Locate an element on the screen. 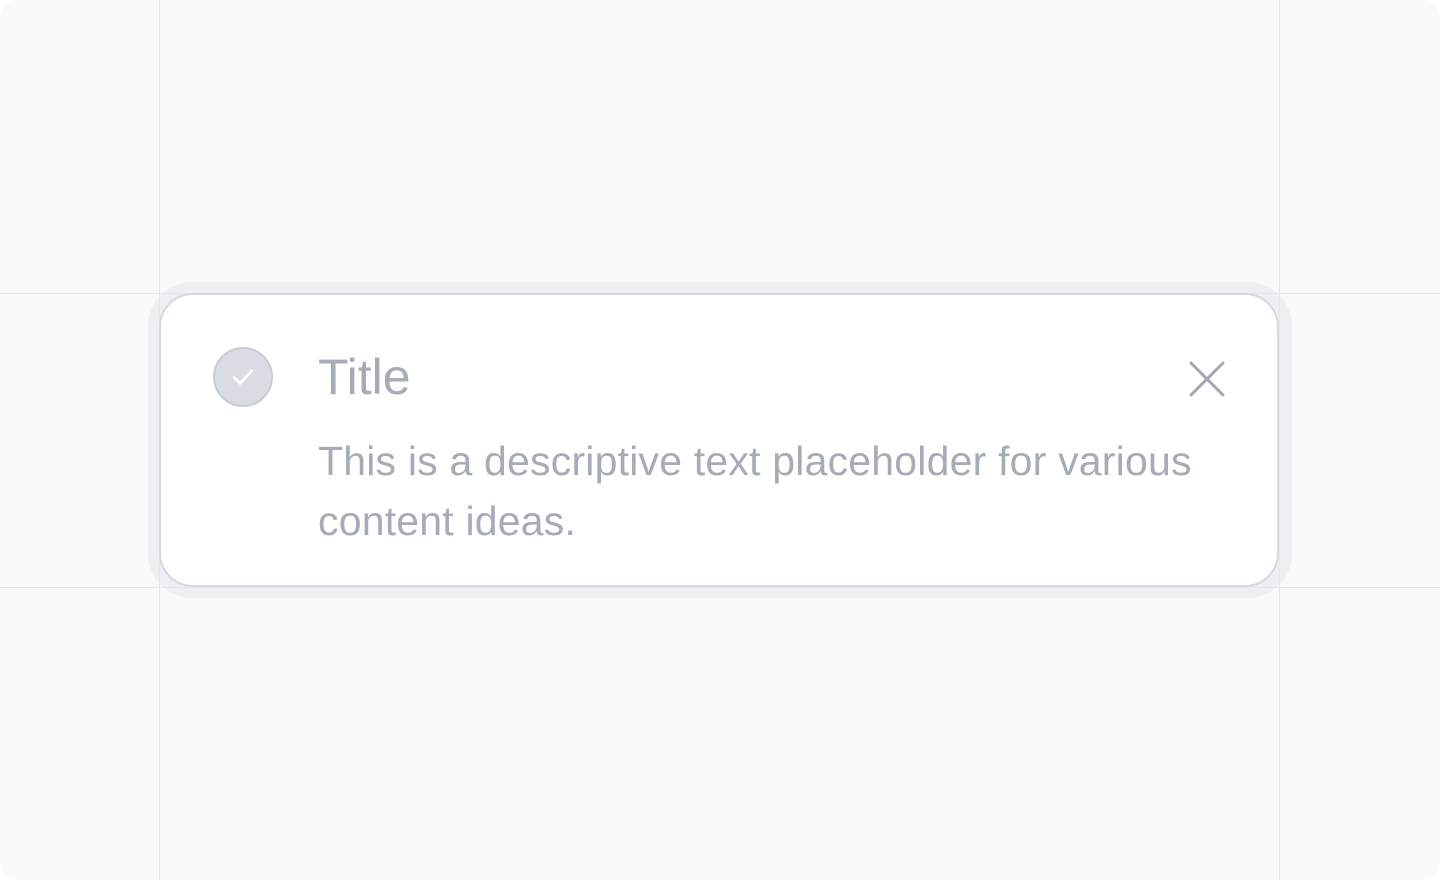 Image resolution: width=1440 pixels, height=880 pixels. close-button is located at coordinates (1207, 379).